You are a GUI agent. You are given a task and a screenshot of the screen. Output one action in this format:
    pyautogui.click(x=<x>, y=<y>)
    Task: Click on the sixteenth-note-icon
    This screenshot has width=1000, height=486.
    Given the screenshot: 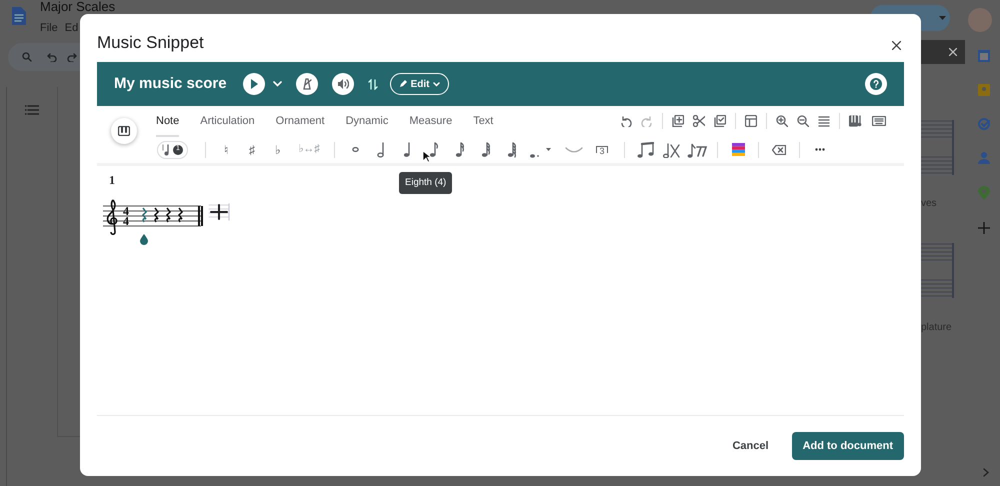 What is the action you would take?
    pyautogui.click(x=459, y=150)
    